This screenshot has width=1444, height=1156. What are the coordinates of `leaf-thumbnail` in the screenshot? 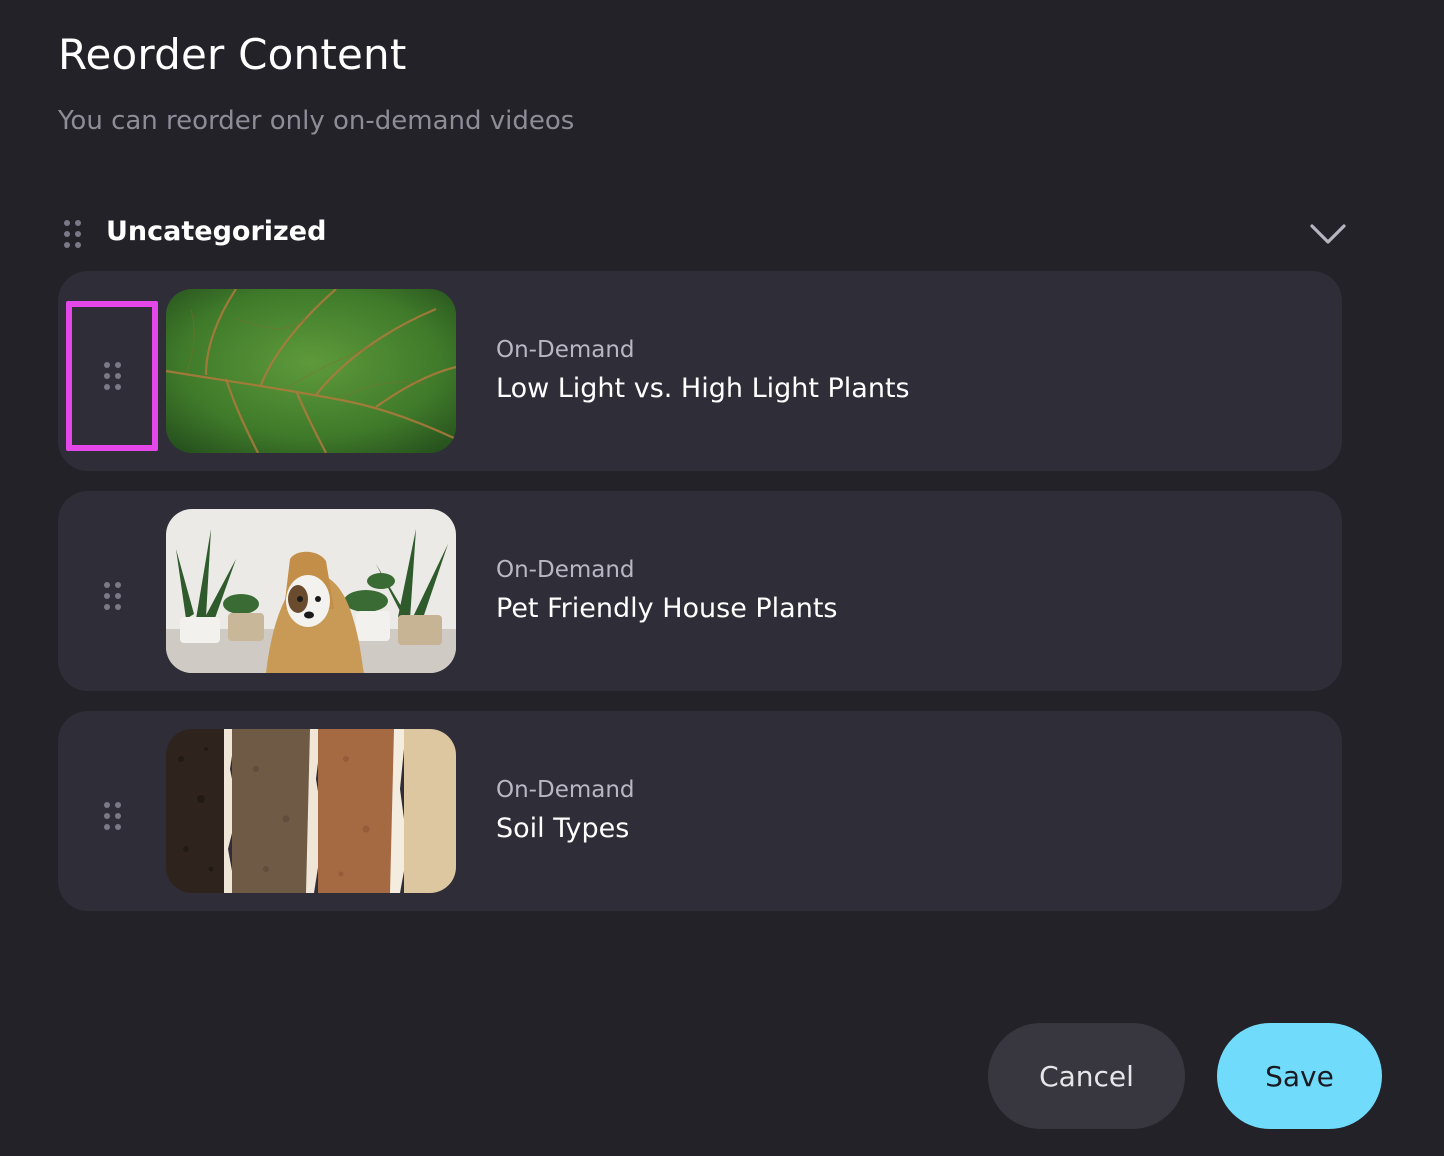 It's located at (311, 371).